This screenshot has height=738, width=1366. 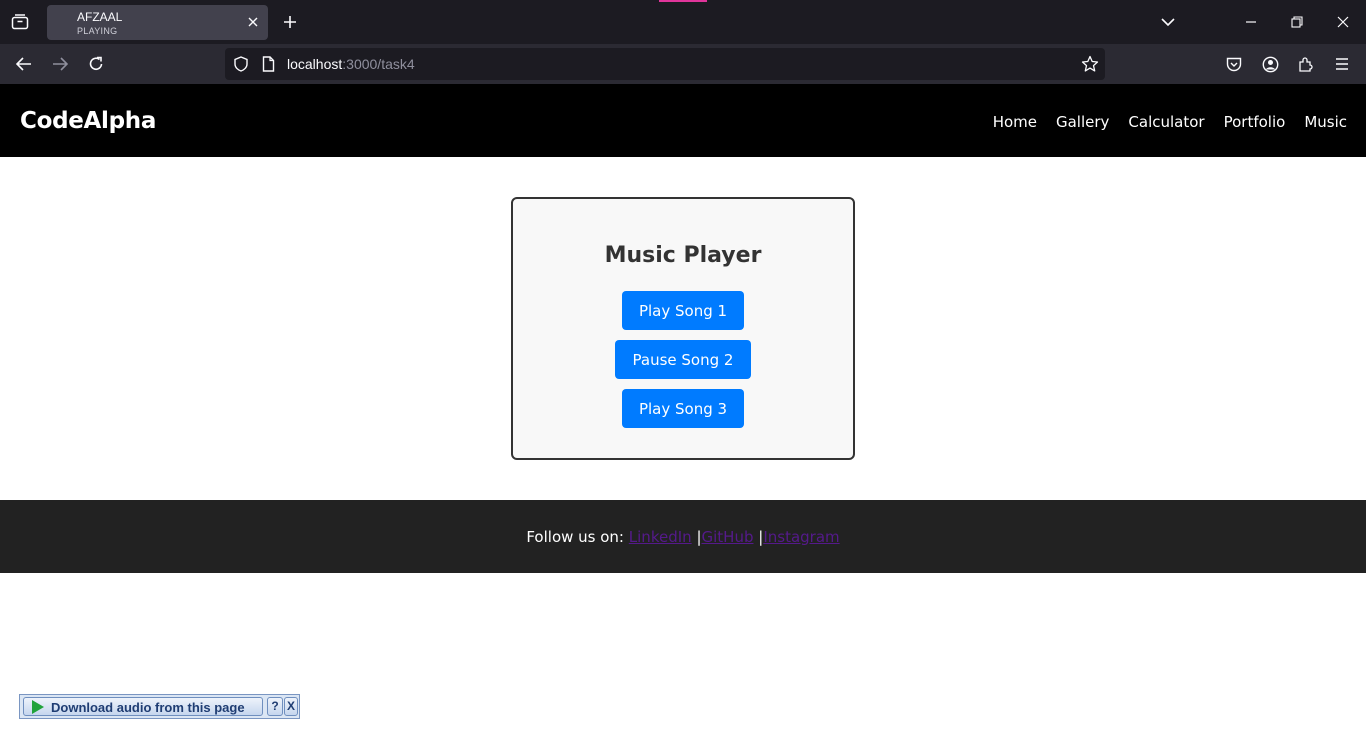 I want to click on page-icon, so click(x=268, y=66).